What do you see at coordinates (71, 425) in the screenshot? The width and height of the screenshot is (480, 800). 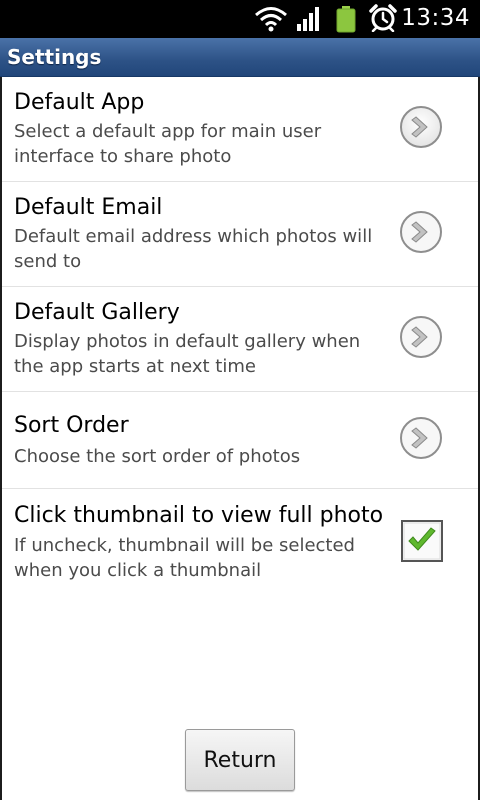 I see `pref-title: Sort Order` at bounding box center [71, 425].